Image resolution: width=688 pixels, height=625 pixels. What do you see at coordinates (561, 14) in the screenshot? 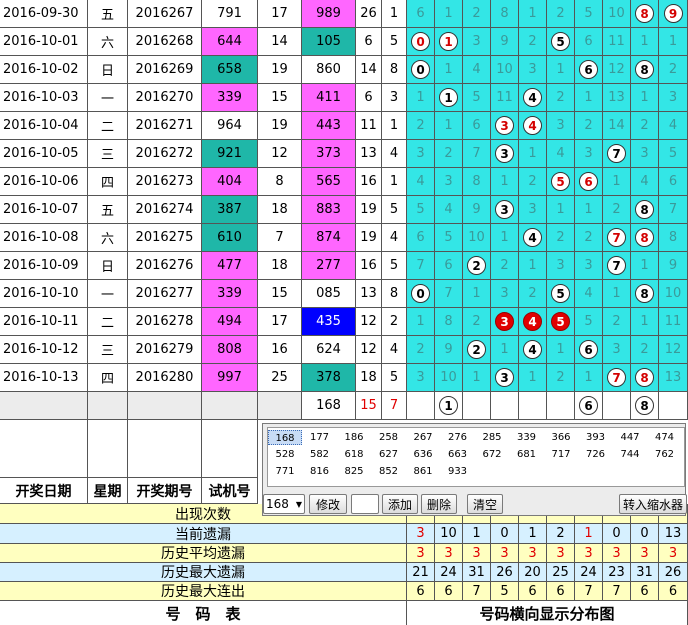
I see `distribution-cell: 2` at bounding box center [561, 14].